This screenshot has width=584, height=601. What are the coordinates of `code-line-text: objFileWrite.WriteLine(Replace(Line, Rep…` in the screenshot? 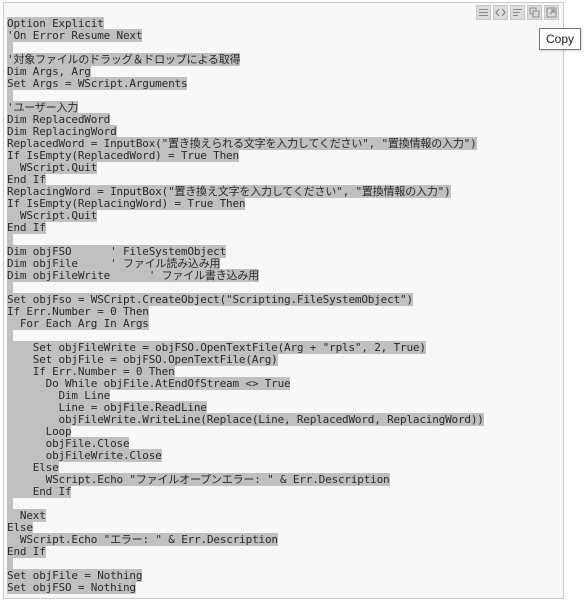 It's located at (245, 419).